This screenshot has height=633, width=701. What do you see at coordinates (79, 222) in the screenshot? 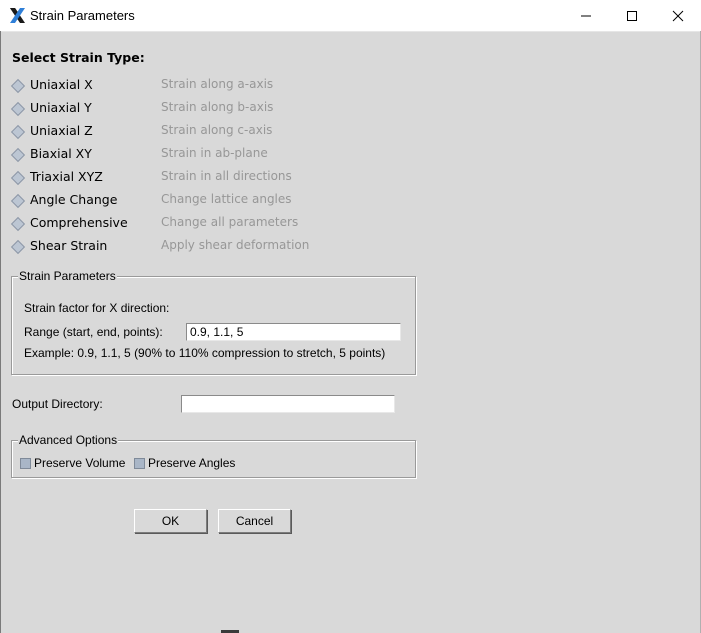
I see `radio-label: Comprehensive` at bounding box center [79, 222].